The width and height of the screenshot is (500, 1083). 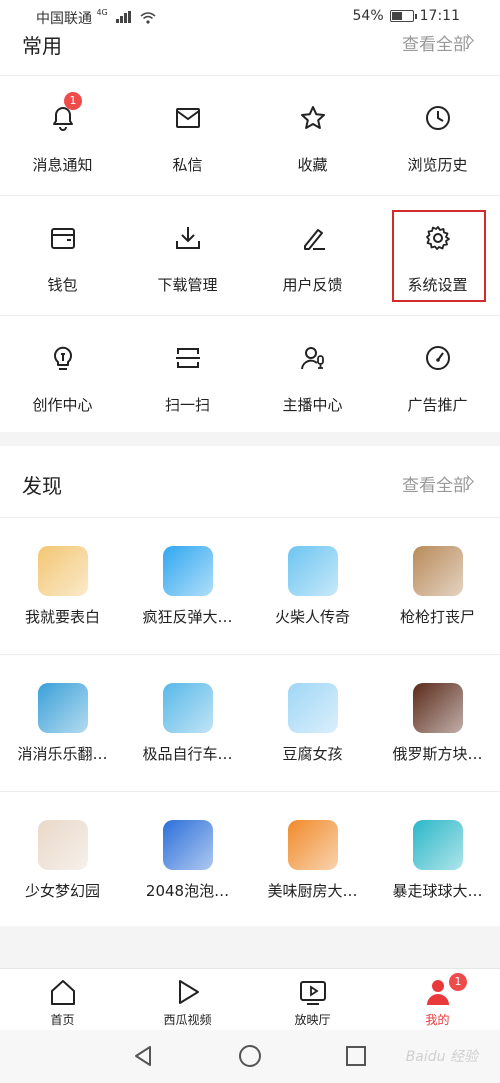 What do you see at coordinates (187, 285) in the screenshot?
I see `common-item-label: 下载管理` at bounding box center [187, 285].